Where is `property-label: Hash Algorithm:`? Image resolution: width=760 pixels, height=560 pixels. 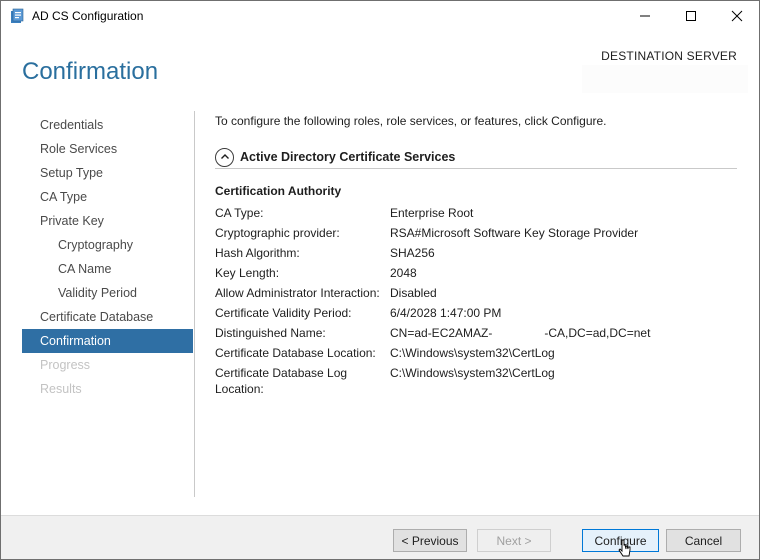
property-label: Hash Algorithm: is located at coordinates (257, 253).